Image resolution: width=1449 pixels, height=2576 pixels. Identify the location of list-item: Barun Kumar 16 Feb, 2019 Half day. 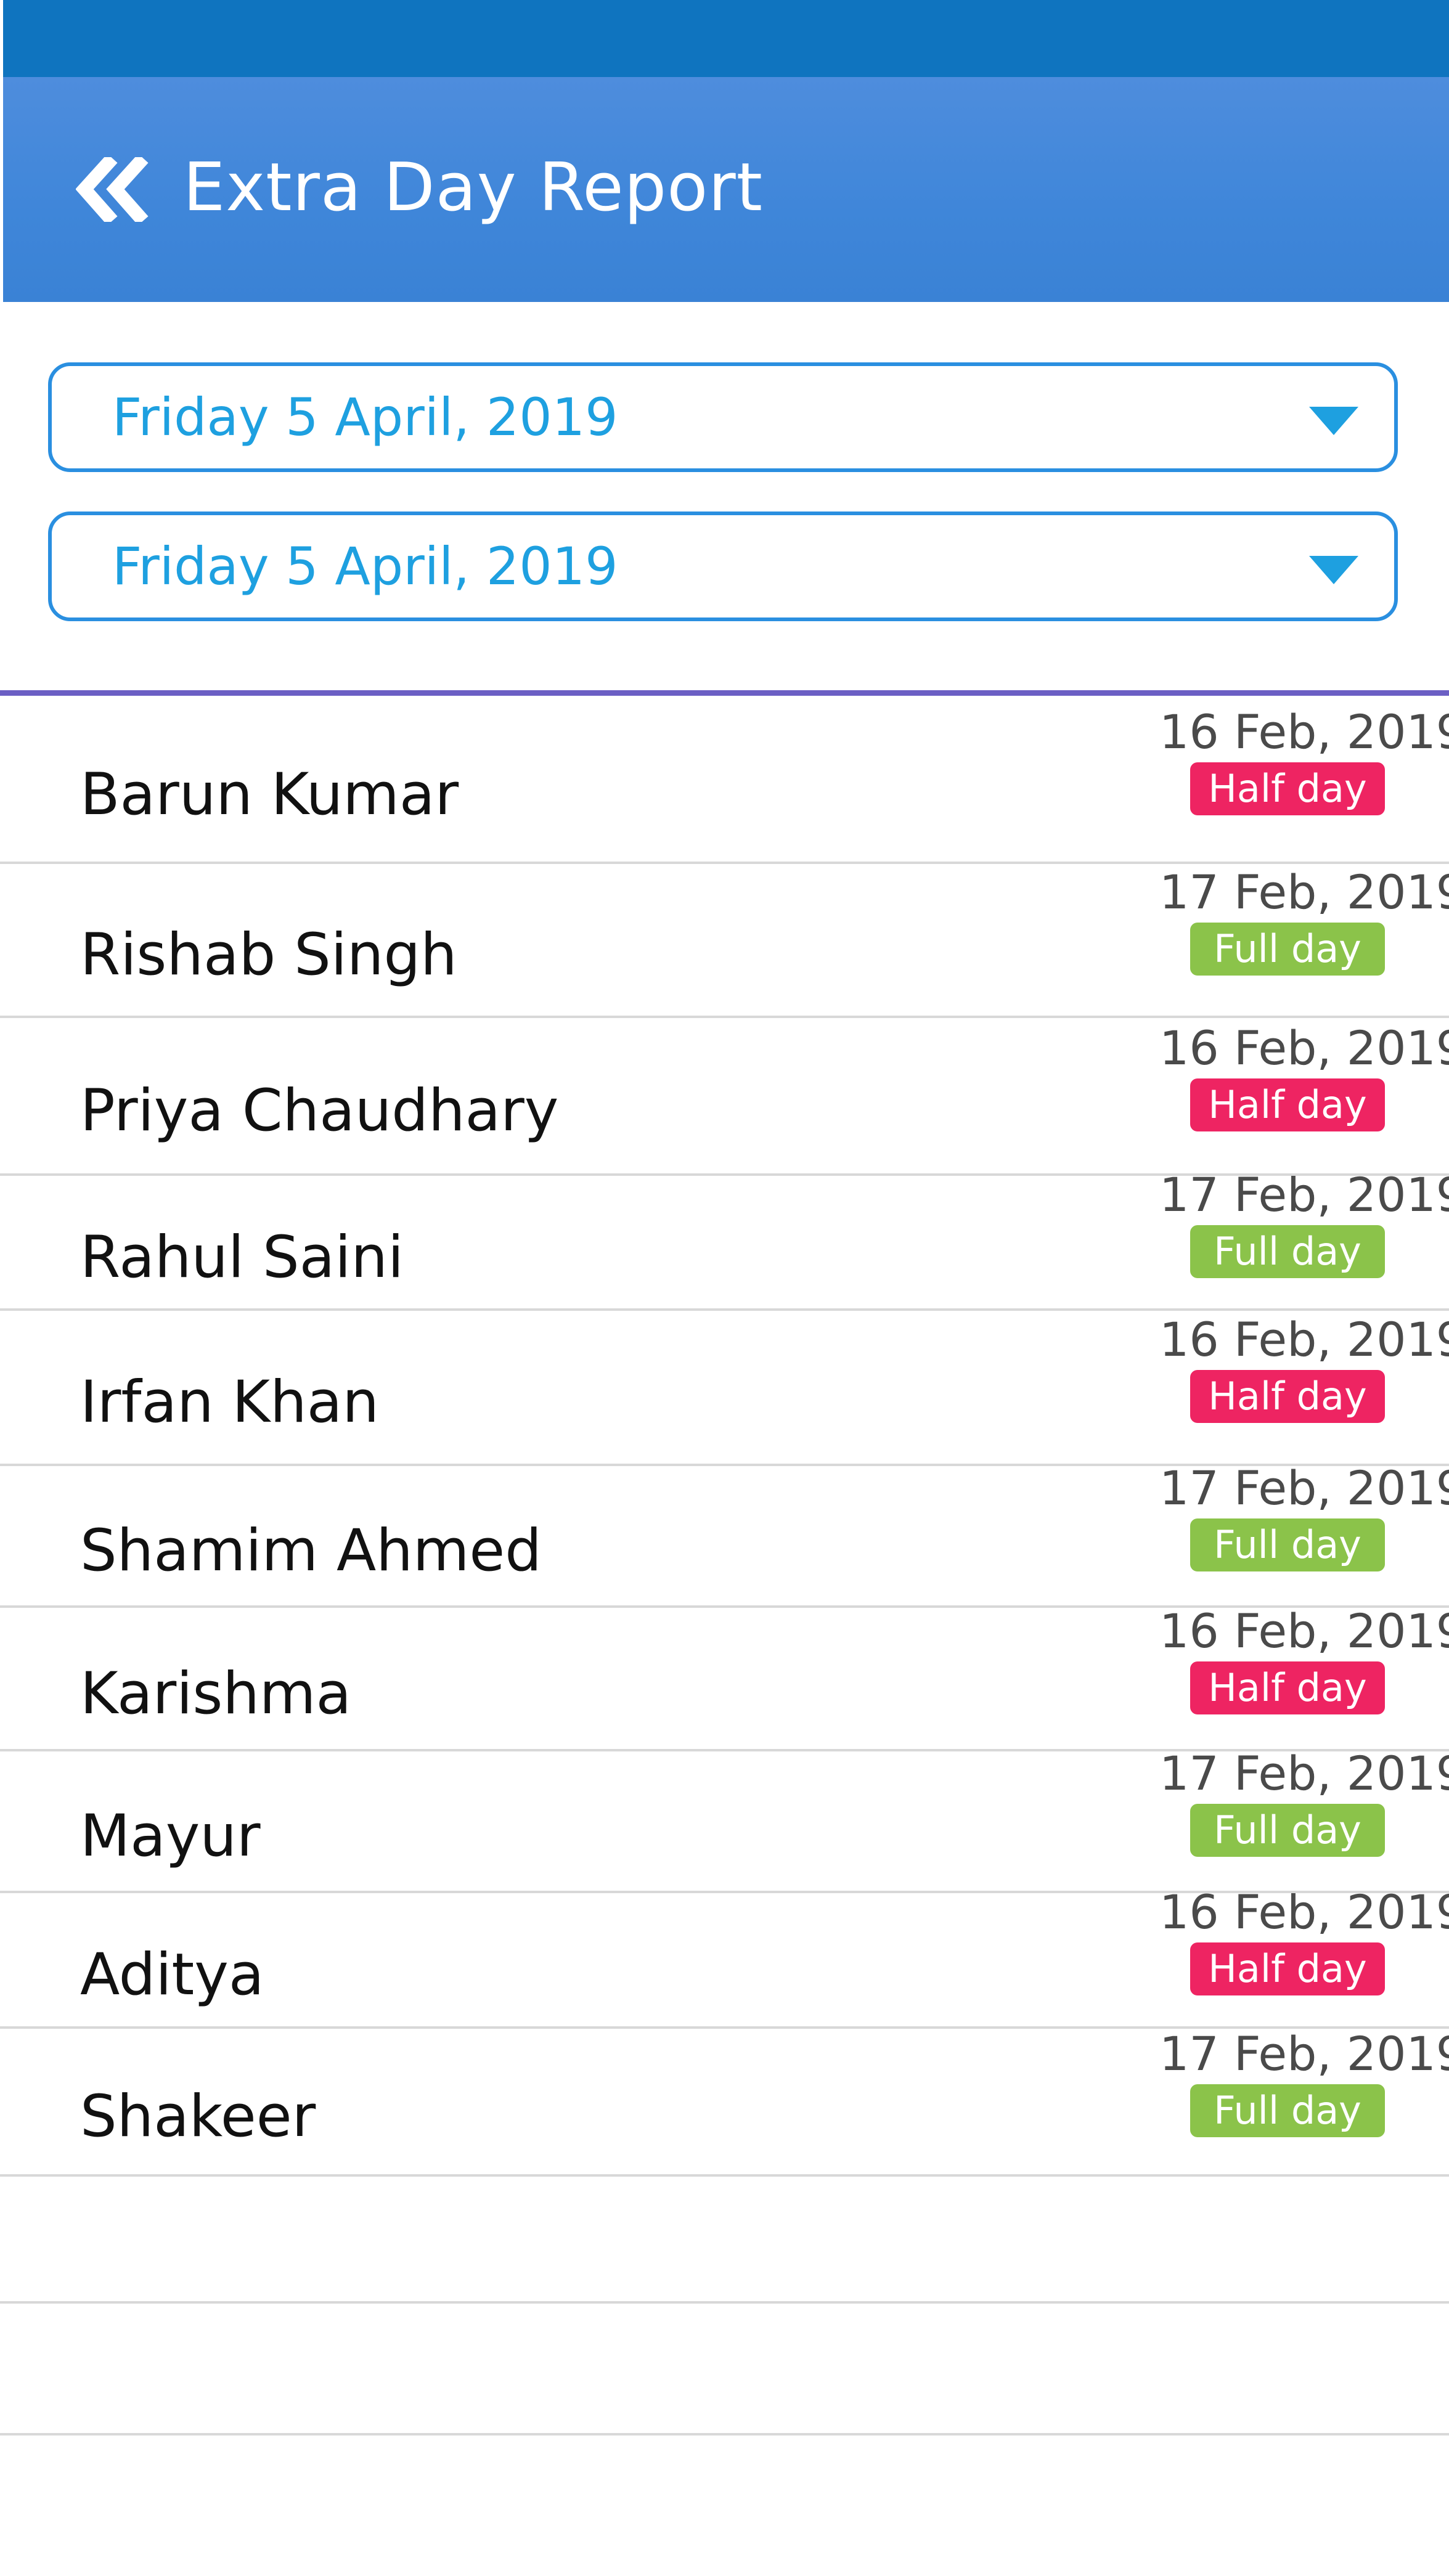
(724, 780).